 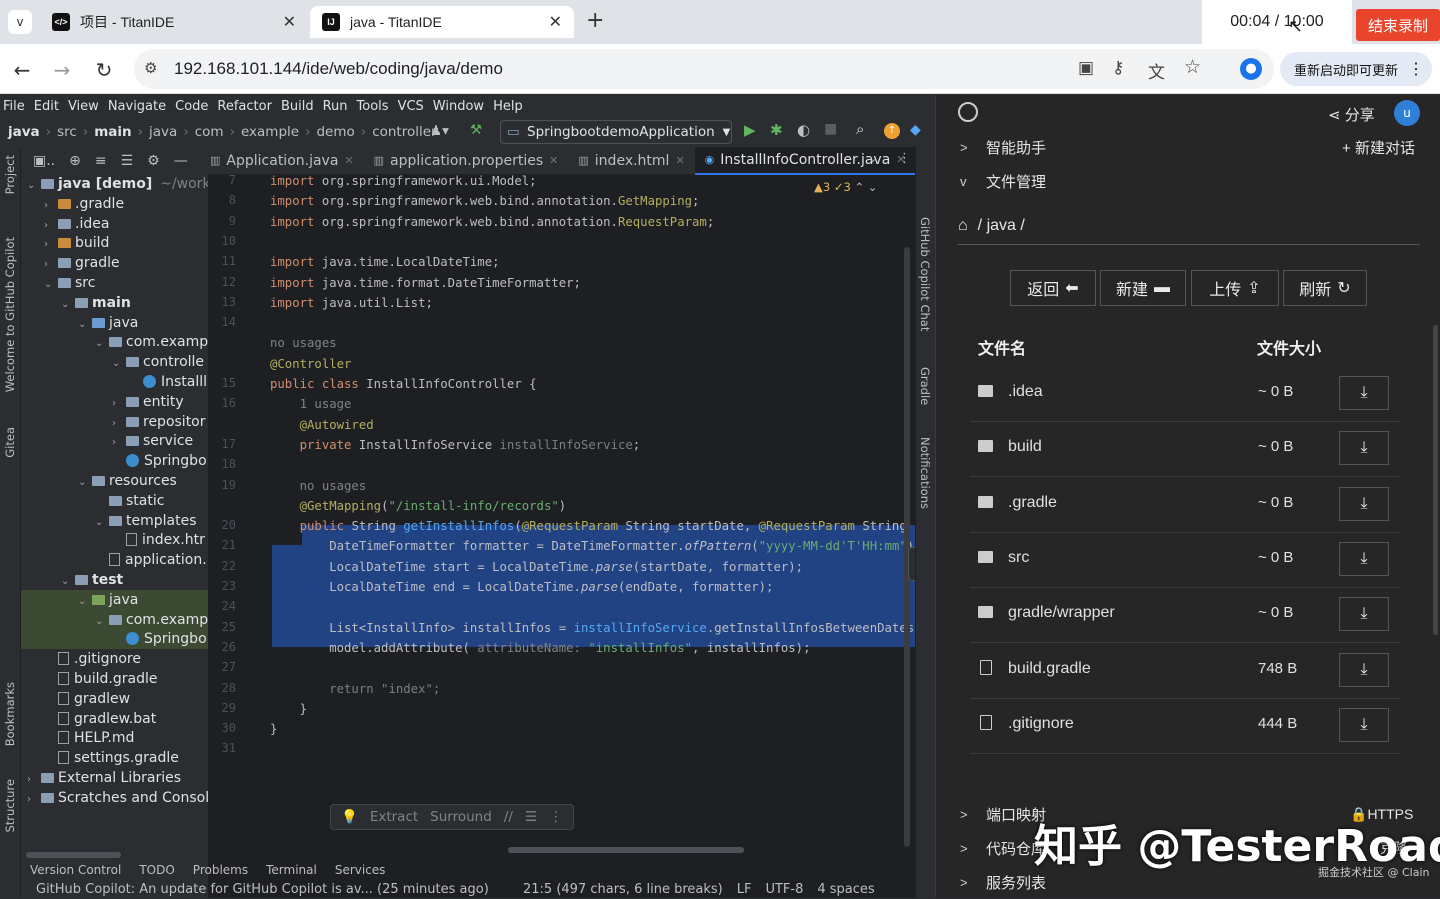 I want to click on section-assistant: > 智能助手 + 新建对话, so click(x=1188, y=147).